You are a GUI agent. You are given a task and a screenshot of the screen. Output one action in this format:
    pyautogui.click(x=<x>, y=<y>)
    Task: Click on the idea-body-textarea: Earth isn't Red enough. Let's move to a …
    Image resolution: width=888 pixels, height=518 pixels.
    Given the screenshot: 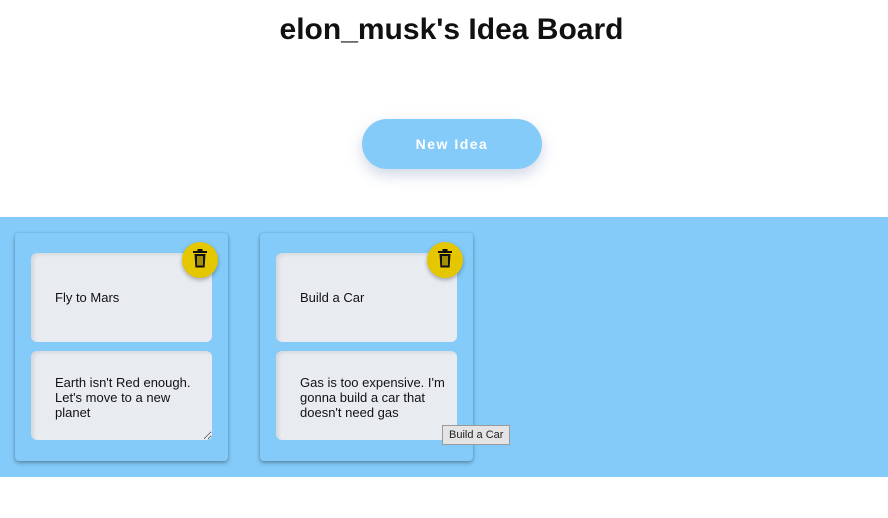 What is the action you would take?
    pyautogui.click(x=121, y=395)
    